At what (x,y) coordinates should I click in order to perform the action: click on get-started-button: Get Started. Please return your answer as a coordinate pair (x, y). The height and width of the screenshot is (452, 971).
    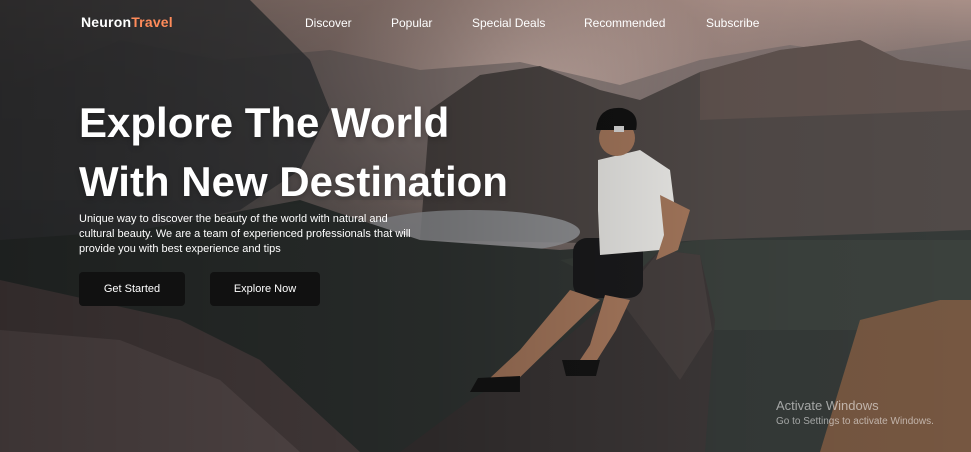
    Looking at the image, I should click on (132, 289).